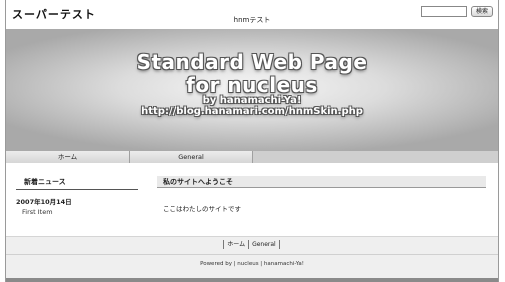 This screenshot has height=282, width=505. What do you see at coordinates (44, 202) in the screenshot?
I see `sidebar-news-date: 2007年10月14日` at bounding box center [44, 202].